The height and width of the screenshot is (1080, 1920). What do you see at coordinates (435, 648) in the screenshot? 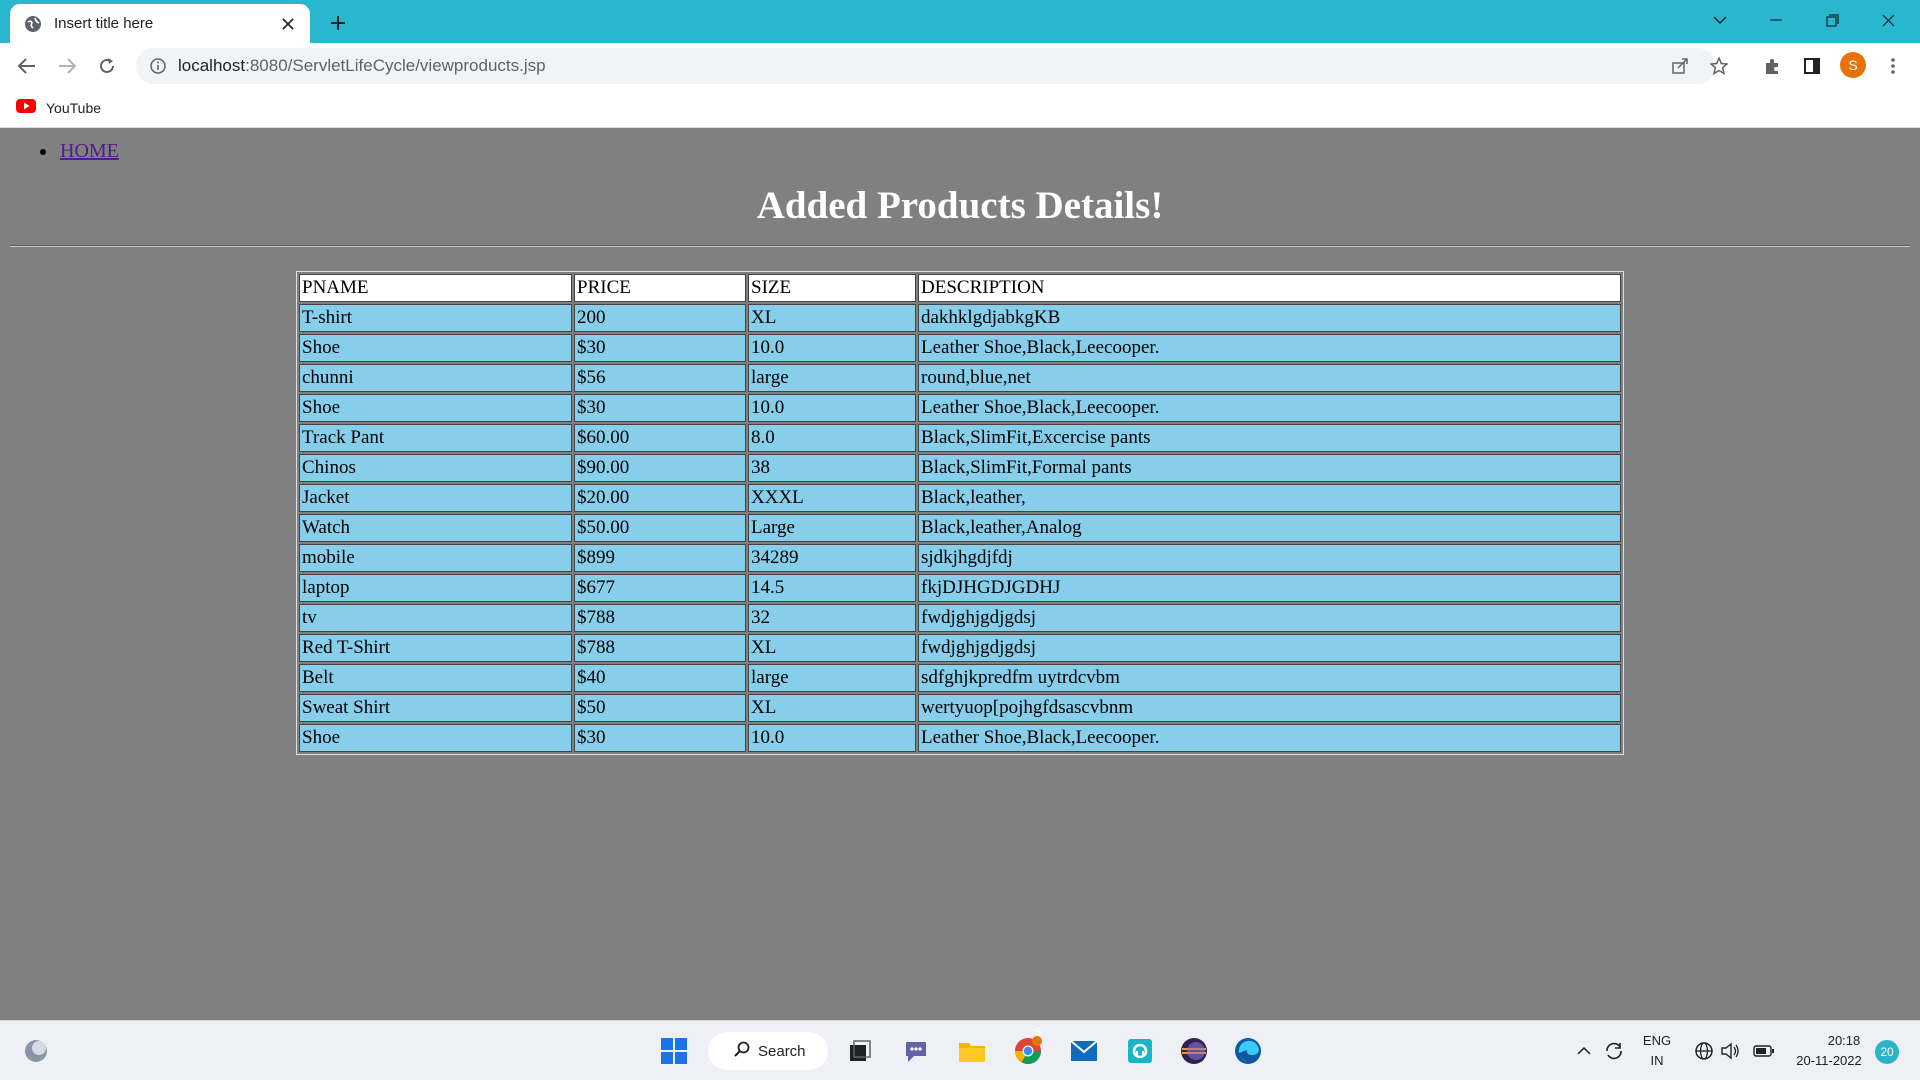
I see `table-cell: Red T-Shirt` at bounding box center [435, 648].